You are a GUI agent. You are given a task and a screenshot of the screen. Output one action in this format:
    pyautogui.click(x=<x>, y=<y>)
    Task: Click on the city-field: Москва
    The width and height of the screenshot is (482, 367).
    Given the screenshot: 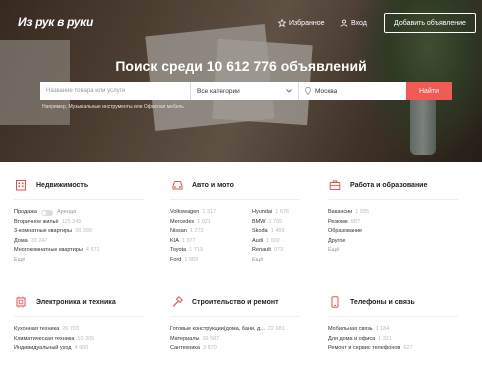 What is the action you would take?
    pyautogui.click(x=352, y=91)
    